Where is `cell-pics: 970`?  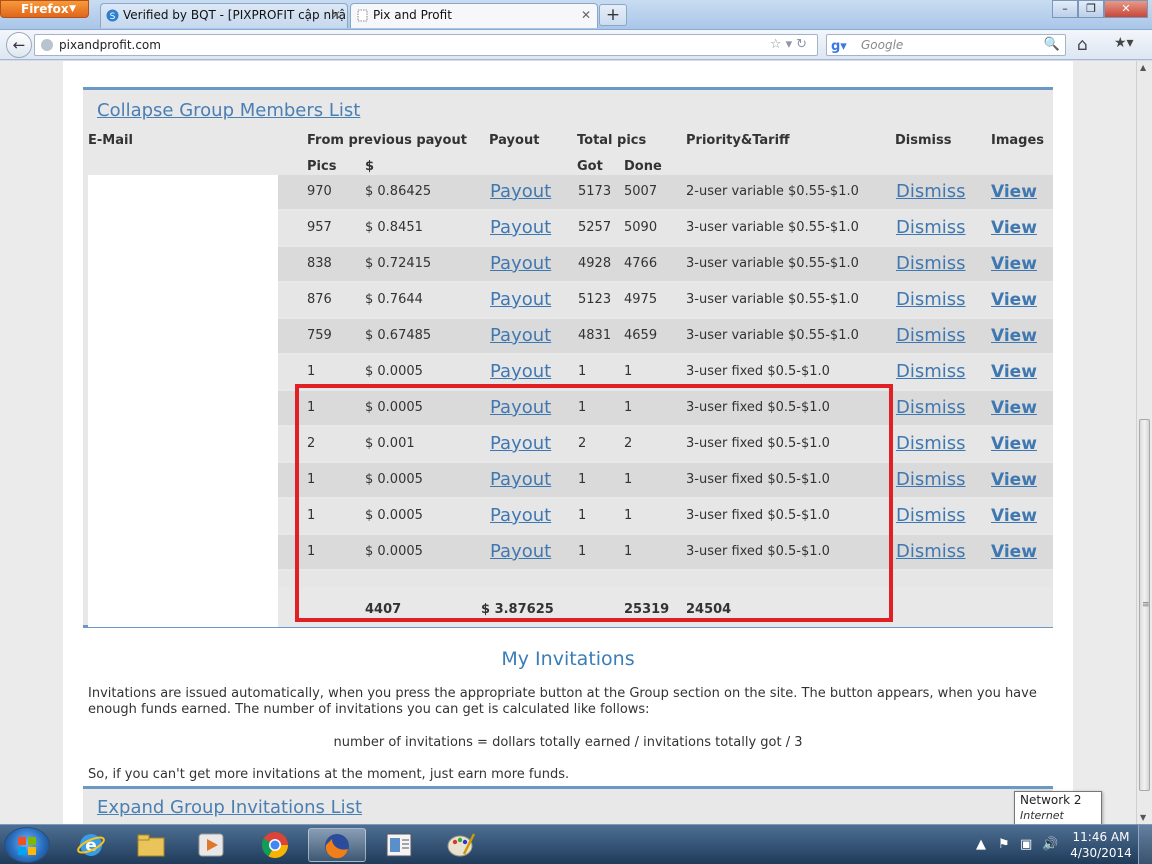
cell-pics: 970 is located at coordinates (319, 191).